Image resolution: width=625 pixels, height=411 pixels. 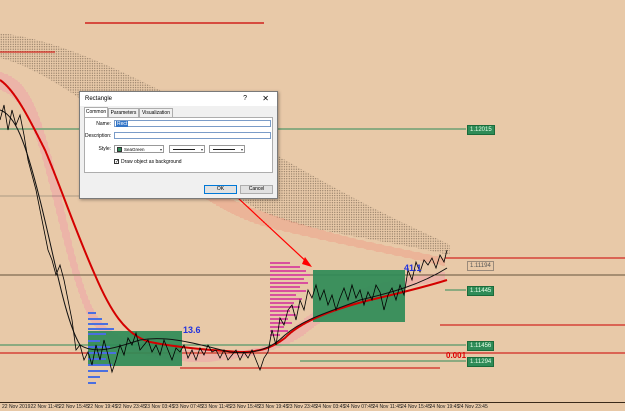 I want to click on color-select: SeaGreen ▾, so click(x=139, y=149).